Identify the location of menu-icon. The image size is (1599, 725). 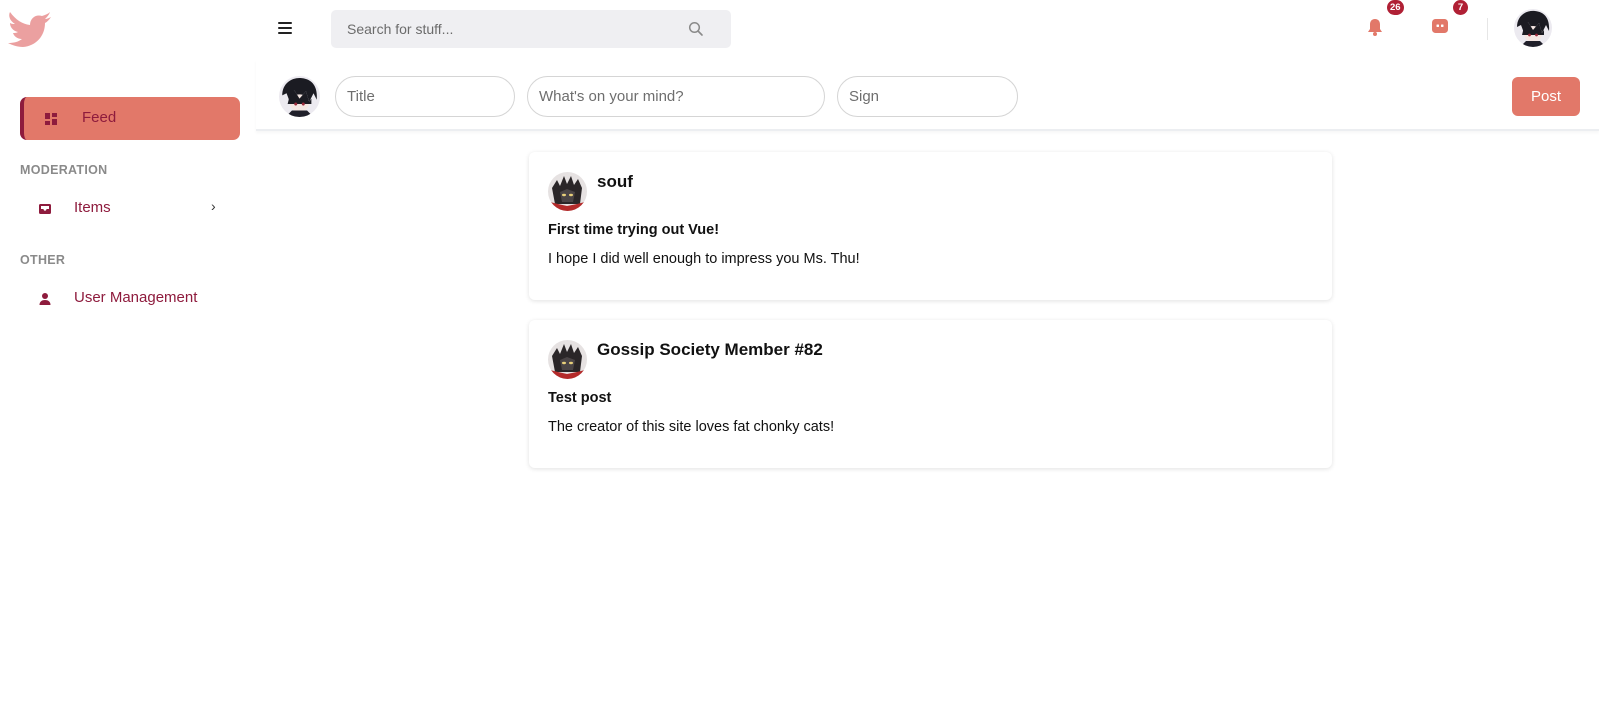
(285, 28).